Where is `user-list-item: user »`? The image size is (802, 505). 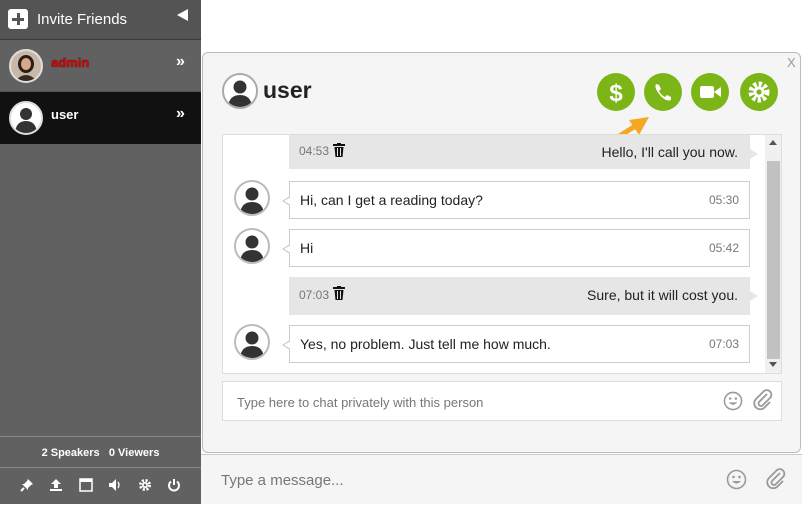 user-list-item: user » is located at coordinates (100, 118).